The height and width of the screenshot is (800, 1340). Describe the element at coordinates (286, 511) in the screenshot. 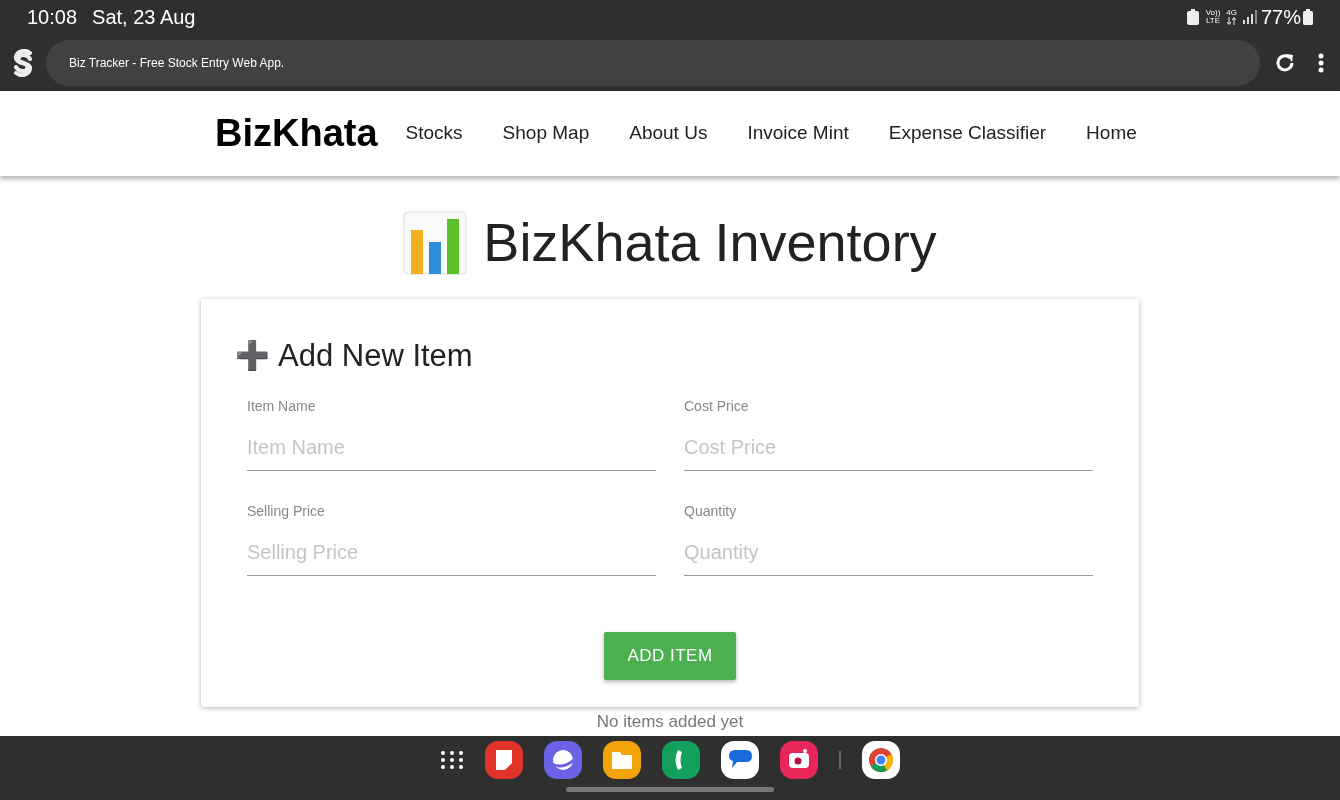

I see `field-label: Selling Price` at that location.